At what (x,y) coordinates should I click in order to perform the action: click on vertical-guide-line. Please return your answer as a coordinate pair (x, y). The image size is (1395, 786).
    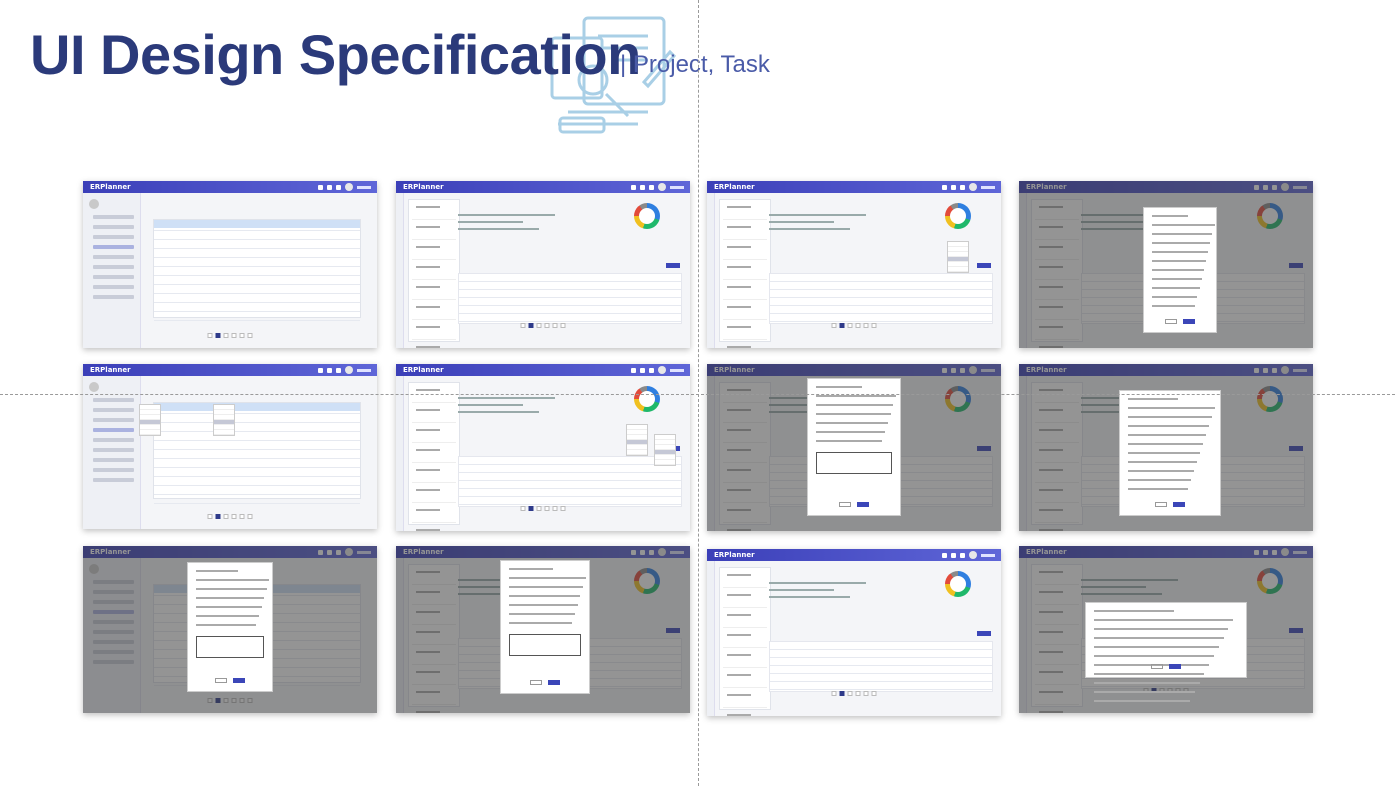
    Looking at the image, I should click on (698, 393).